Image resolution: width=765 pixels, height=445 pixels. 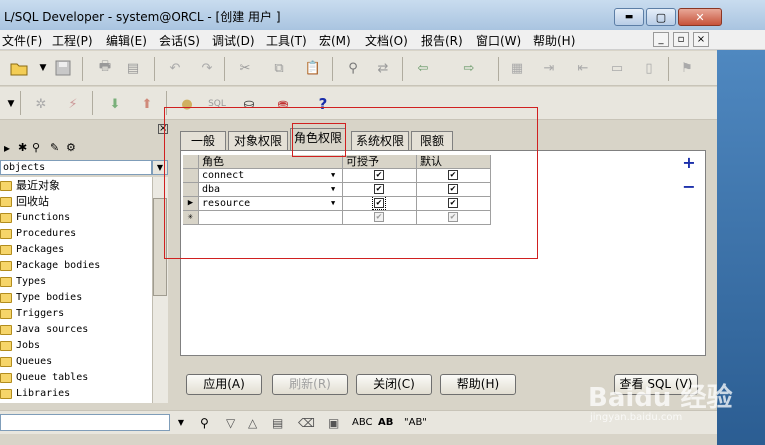 What do you see at coordinates (76, 394) in the screenshot?
I see `list-item: Libraries` at bounding box center [76, 394].